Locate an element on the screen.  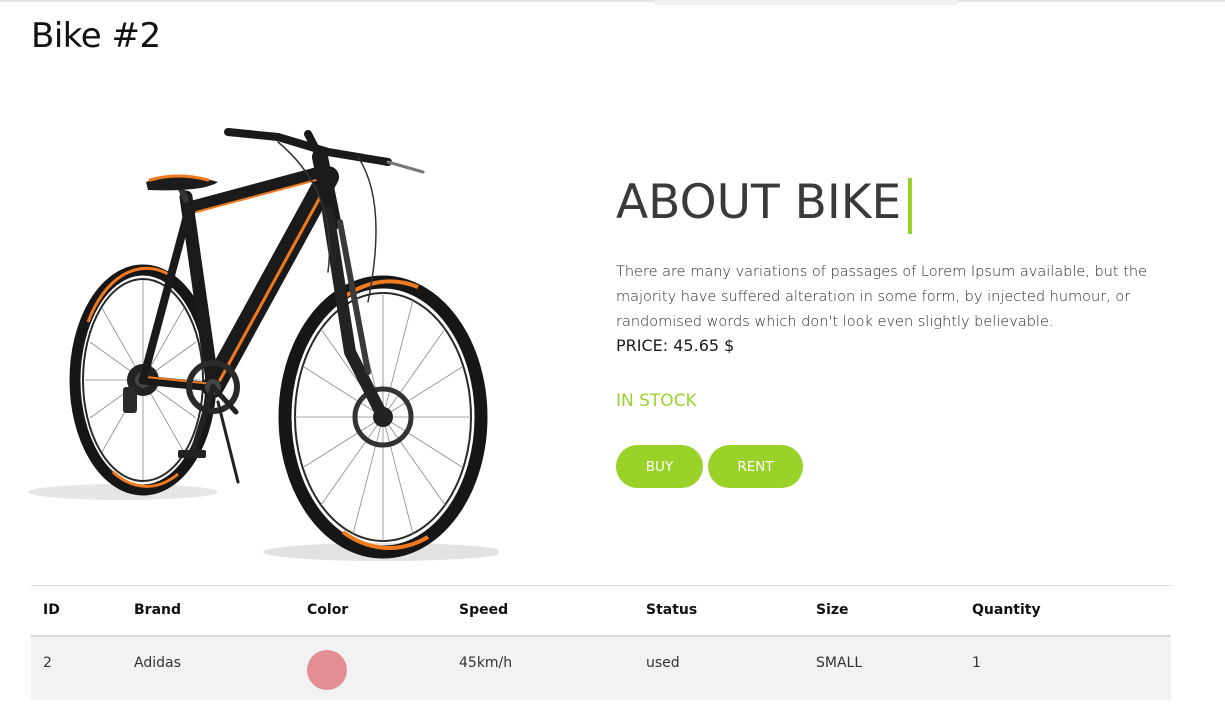
page-title: Bike #2 is located at coordinates (96, 36).